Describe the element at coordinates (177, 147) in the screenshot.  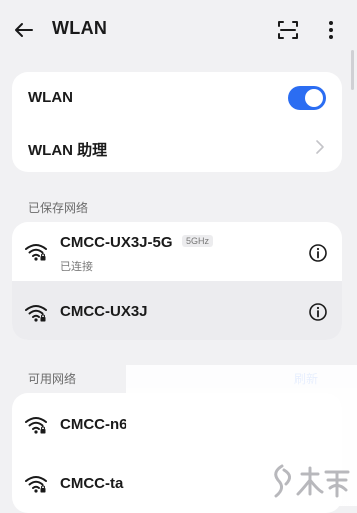
I see `wlan-assistant-row: WLAN 助理` at that location.